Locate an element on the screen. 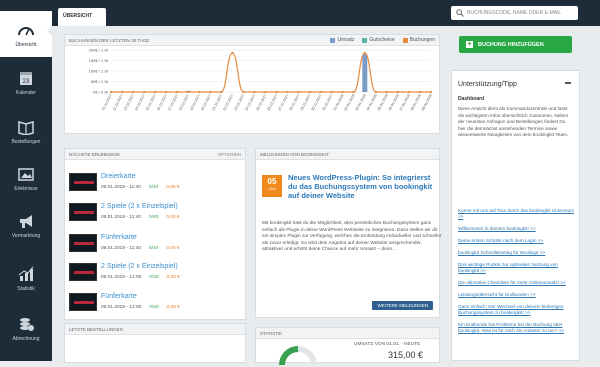 The width and height of the screenshot is (600, 367). x-tick-label: 09.01.2018 is located at coordinates (427, 103).